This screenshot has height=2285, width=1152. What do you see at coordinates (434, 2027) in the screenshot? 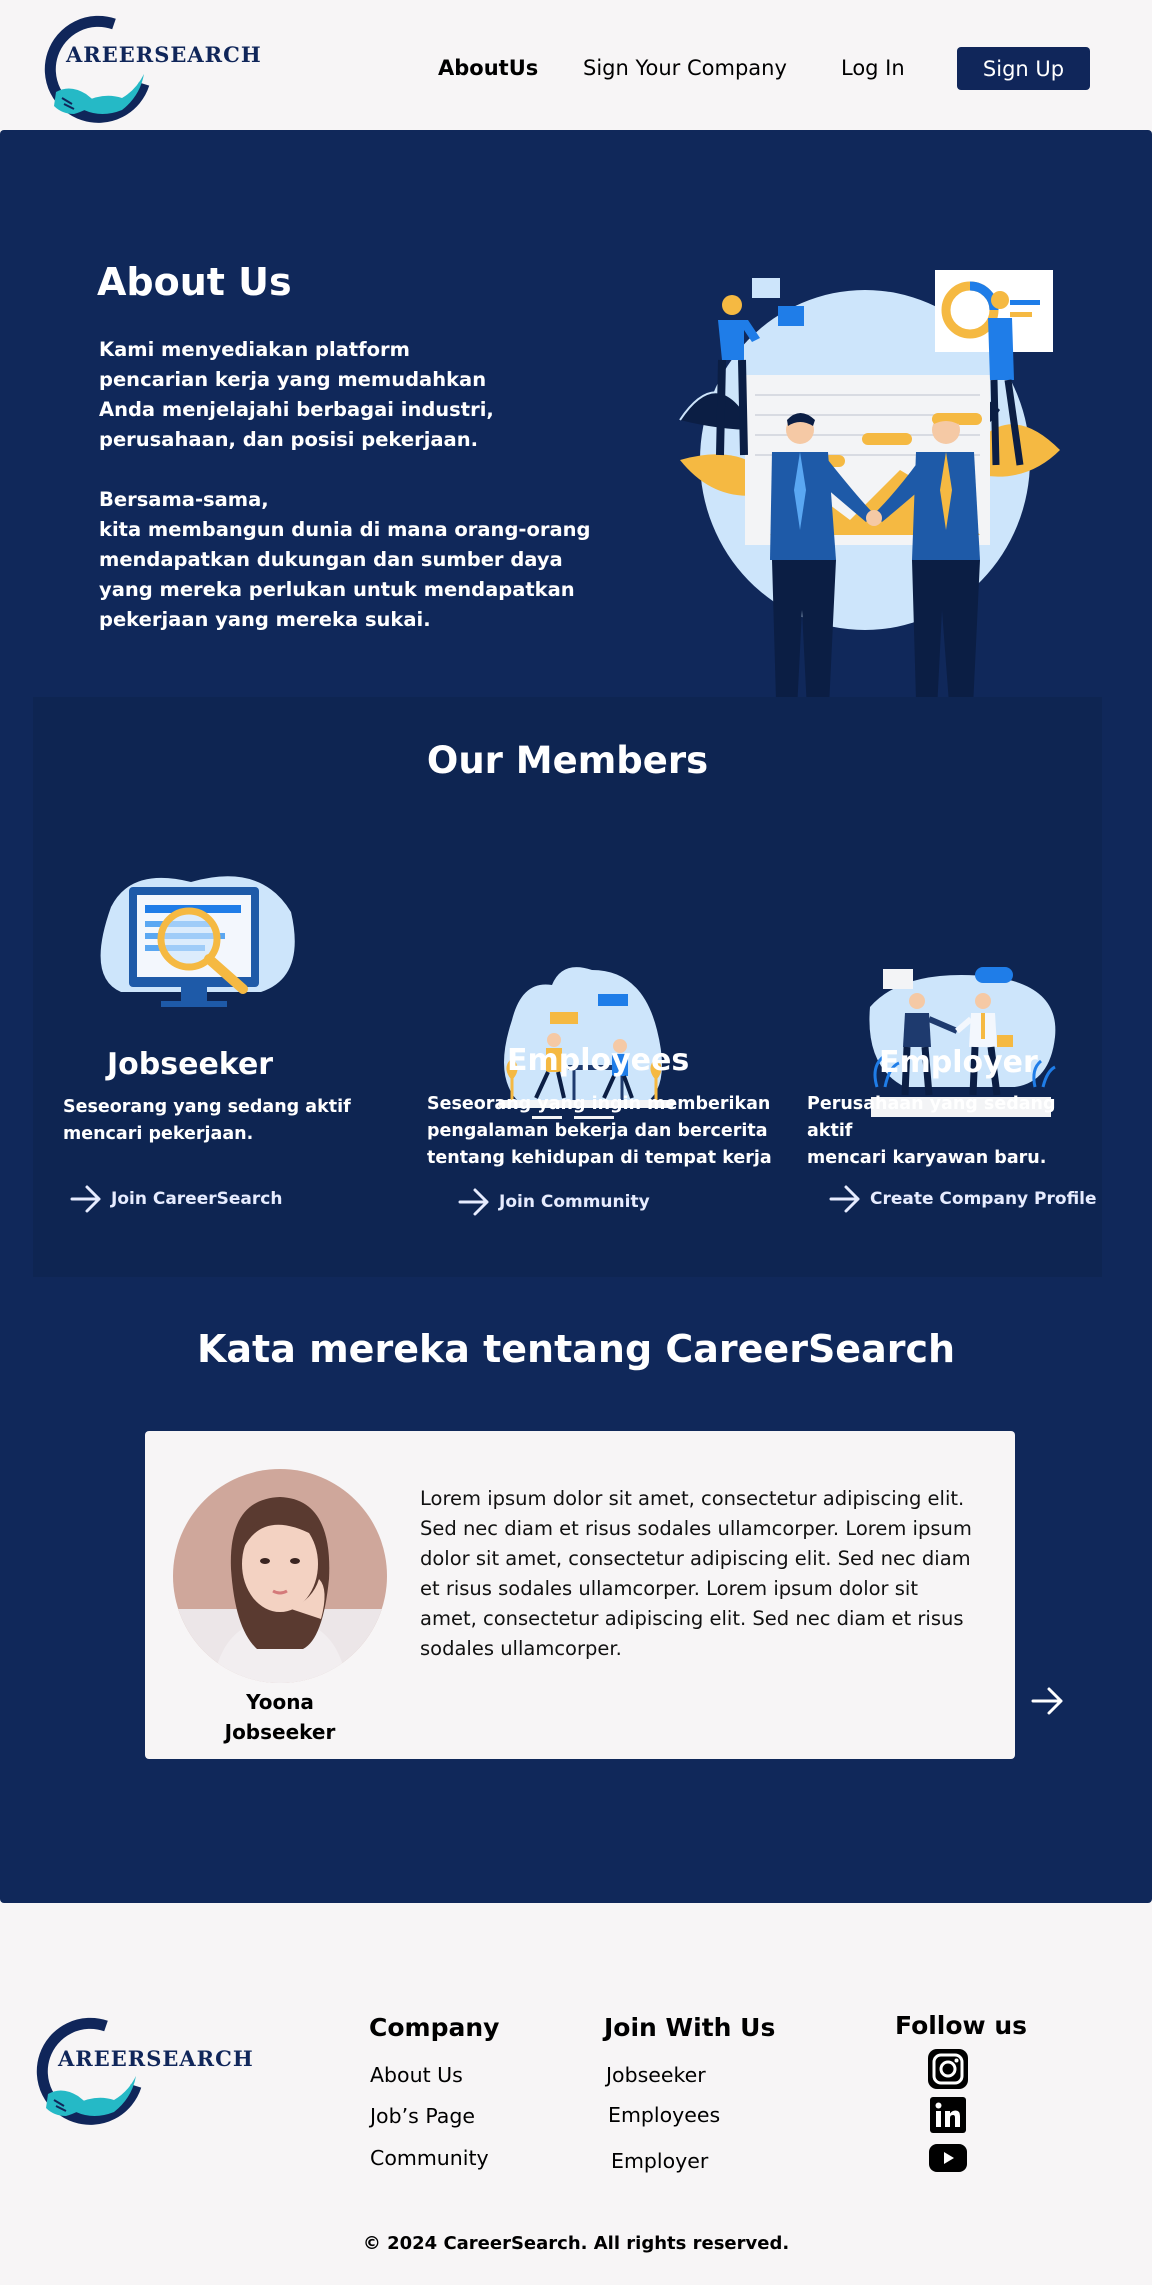
I see `footer-company-title: Company` at bounding box center [434, 2027].